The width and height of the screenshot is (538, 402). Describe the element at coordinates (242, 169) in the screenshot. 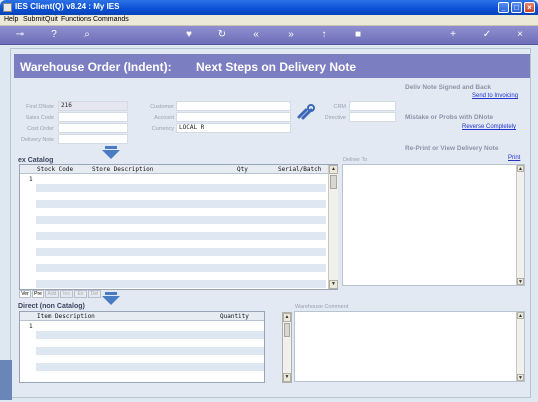

I see `col-qty: Qty` at that location.